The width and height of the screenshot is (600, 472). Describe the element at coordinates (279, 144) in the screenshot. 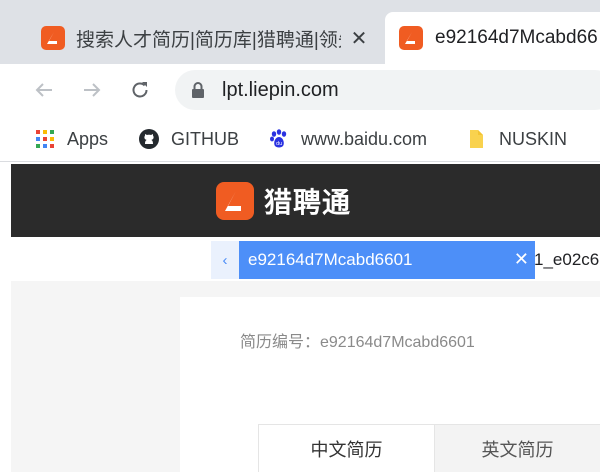

I see `svg-text: du` at that location.